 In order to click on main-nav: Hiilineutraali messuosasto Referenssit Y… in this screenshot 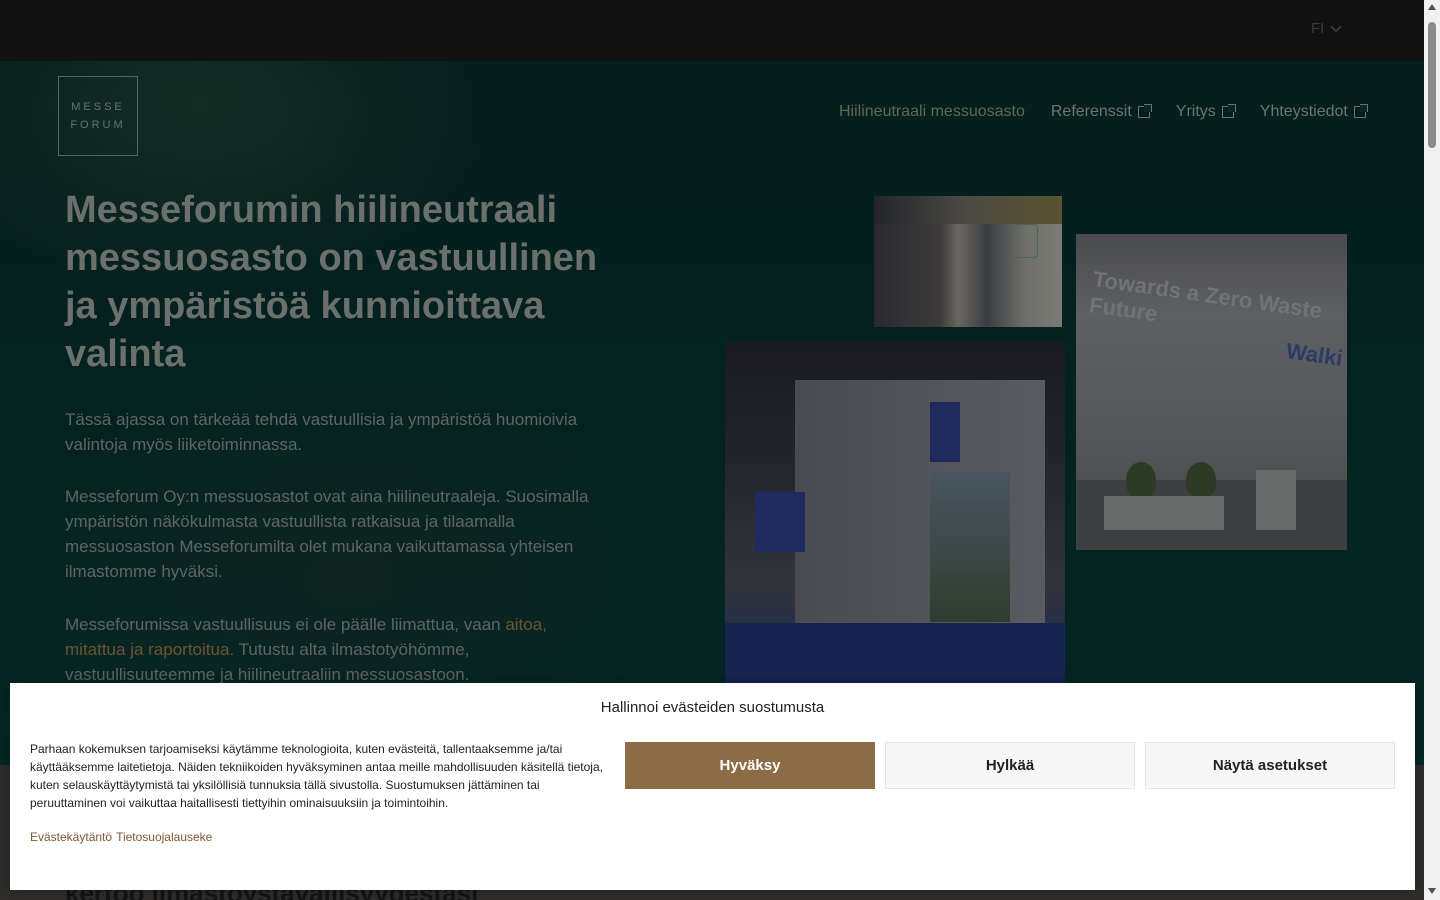, I will do `click(1103, 112)`.